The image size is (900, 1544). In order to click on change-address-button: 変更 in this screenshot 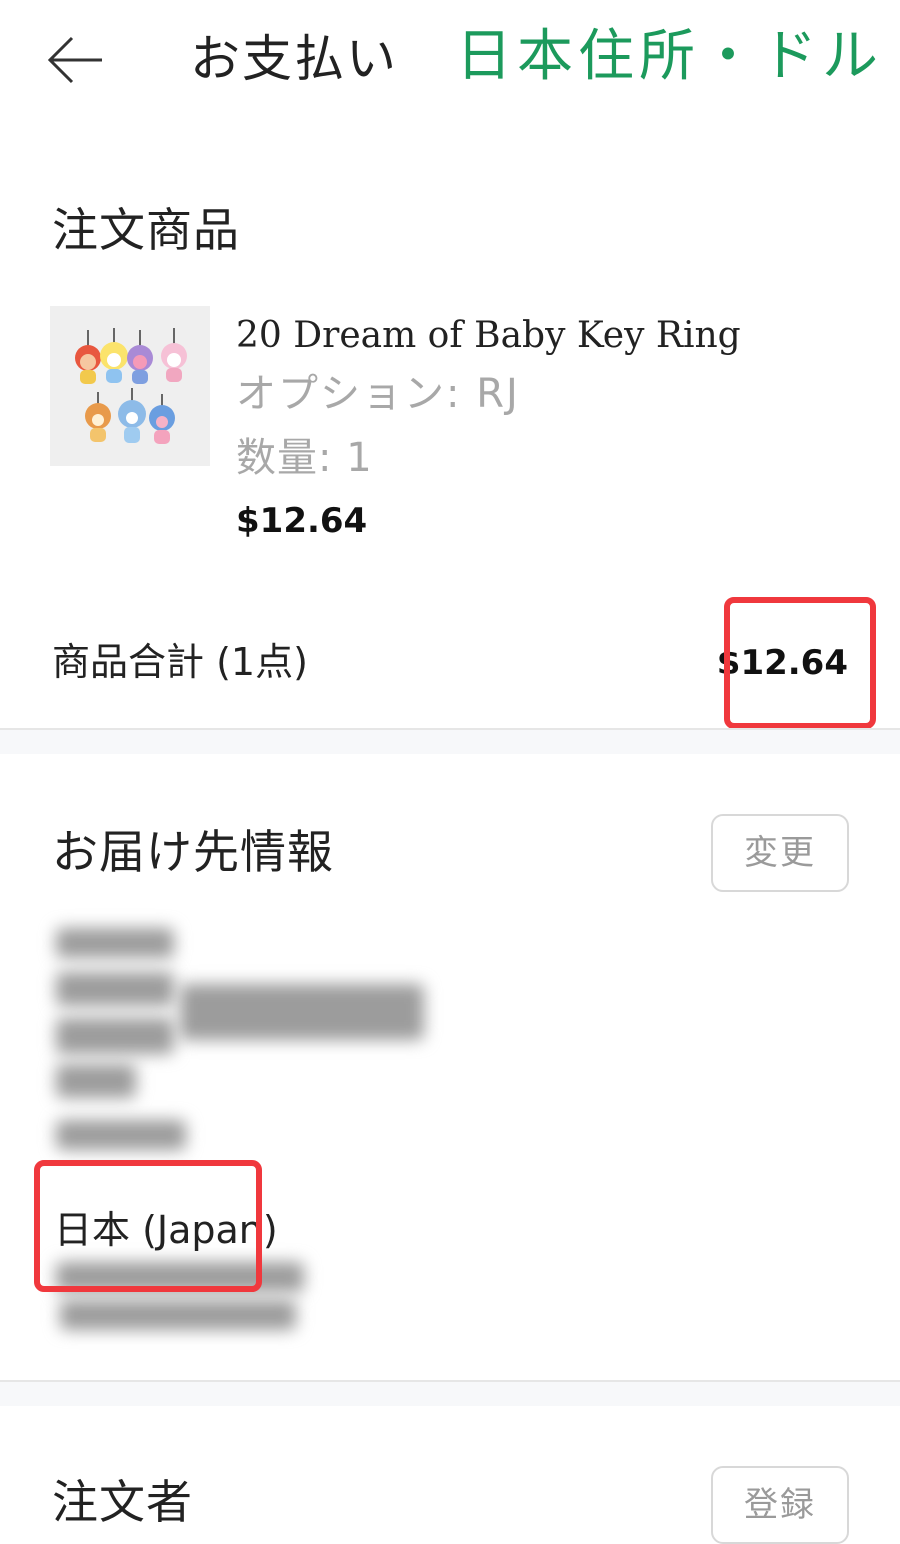, I will do `click(780, 853)`.